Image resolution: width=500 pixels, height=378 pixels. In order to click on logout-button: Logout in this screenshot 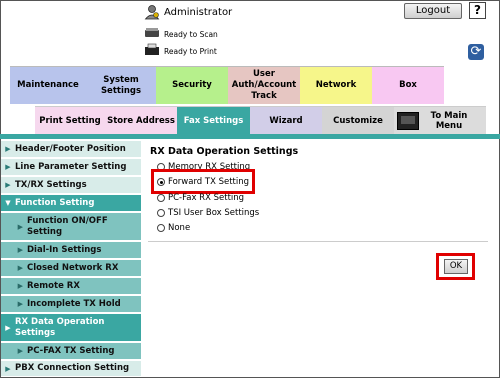, I will do `click(433, 11)`.